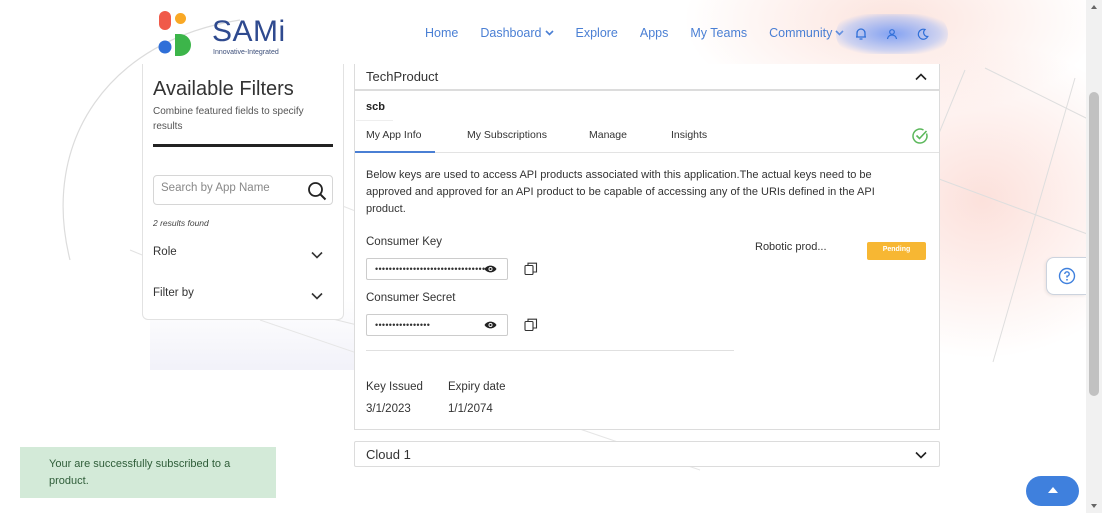 The height and width of the screenshot is (513, 1102). I want to click on arrow-up-icon, so click(1052, 490).